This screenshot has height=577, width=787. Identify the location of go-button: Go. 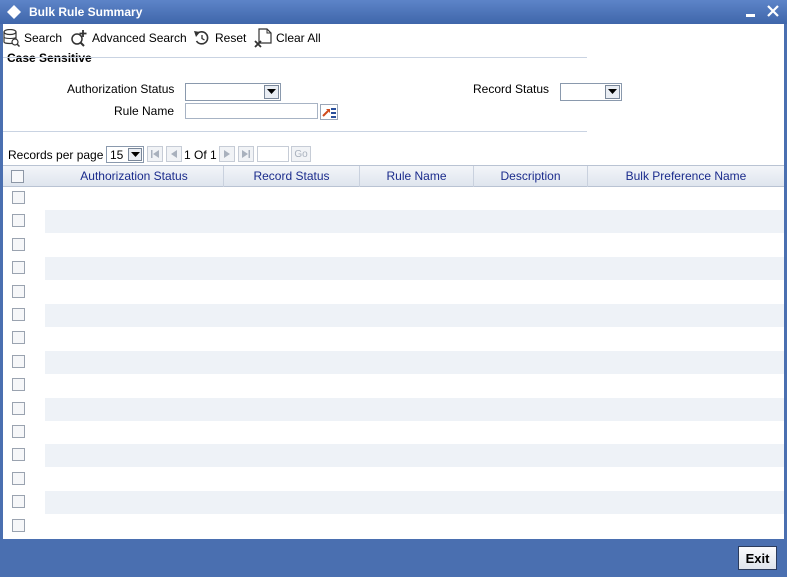
(301, 154).